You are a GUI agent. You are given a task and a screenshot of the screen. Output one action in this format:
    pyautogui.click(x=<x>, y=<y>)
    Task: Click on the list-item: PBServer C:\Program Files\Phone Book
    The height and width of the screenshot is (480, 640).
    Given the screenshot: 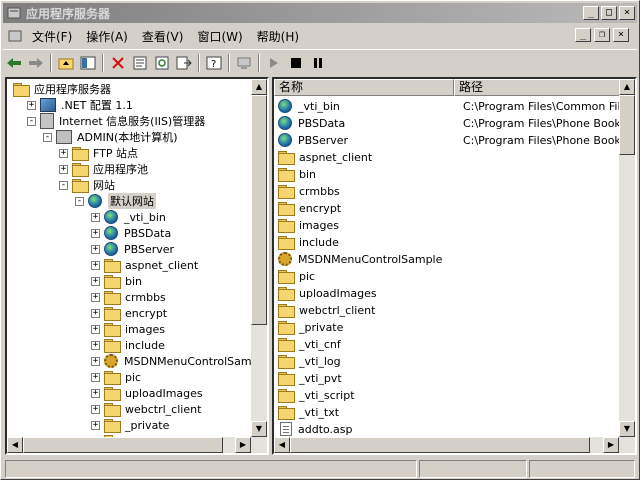 What is the action you would take?
    pyautogui.click(x=449, y=140)
    